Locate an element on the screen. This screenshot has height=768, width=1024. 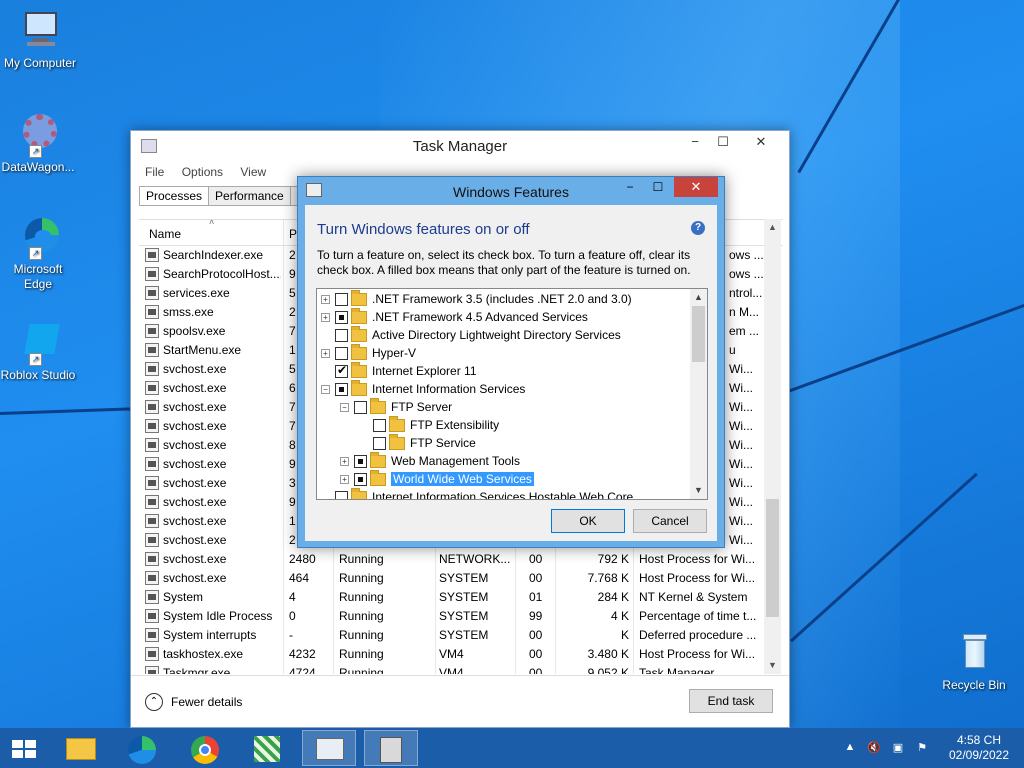
process-list-scrollbar: ▲ ▼ is located at coordinates (772, 446).